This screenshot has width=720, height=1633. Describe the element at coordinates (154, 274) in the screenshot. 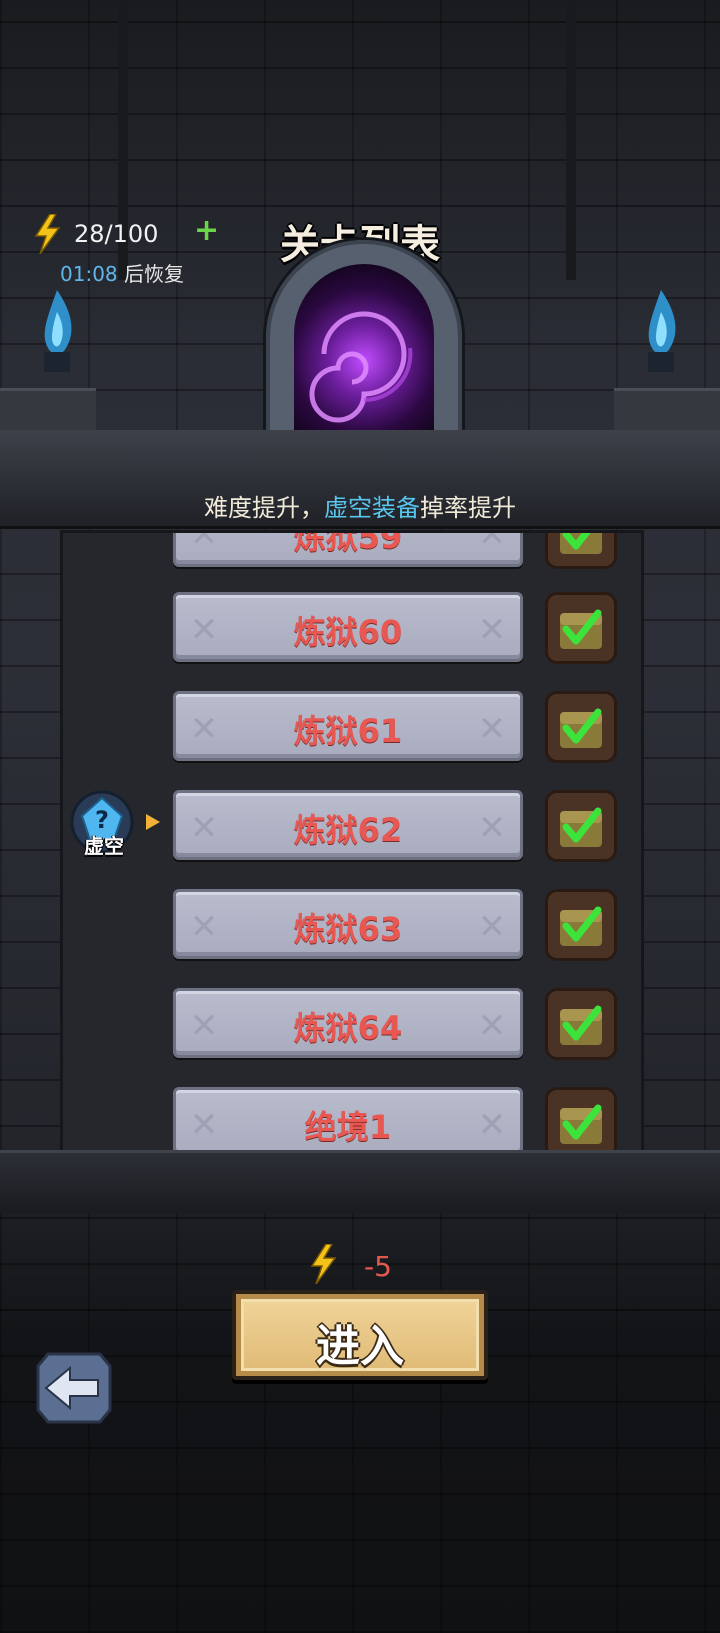

I see `recover-suffix: 后恢复` at that location.